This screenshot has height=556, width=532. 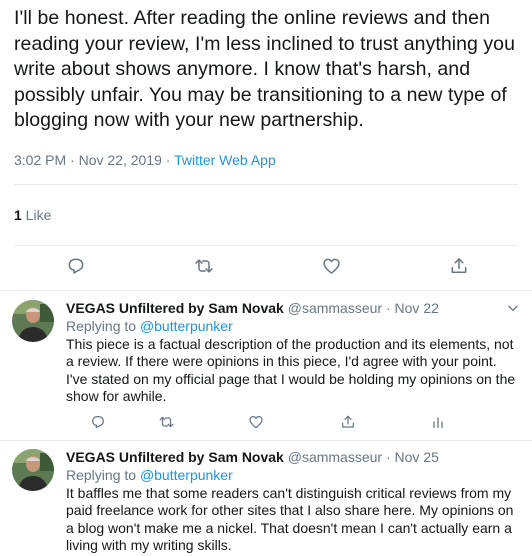 I want to click on reply-date: Nov 25, so click(x=417, y=457).